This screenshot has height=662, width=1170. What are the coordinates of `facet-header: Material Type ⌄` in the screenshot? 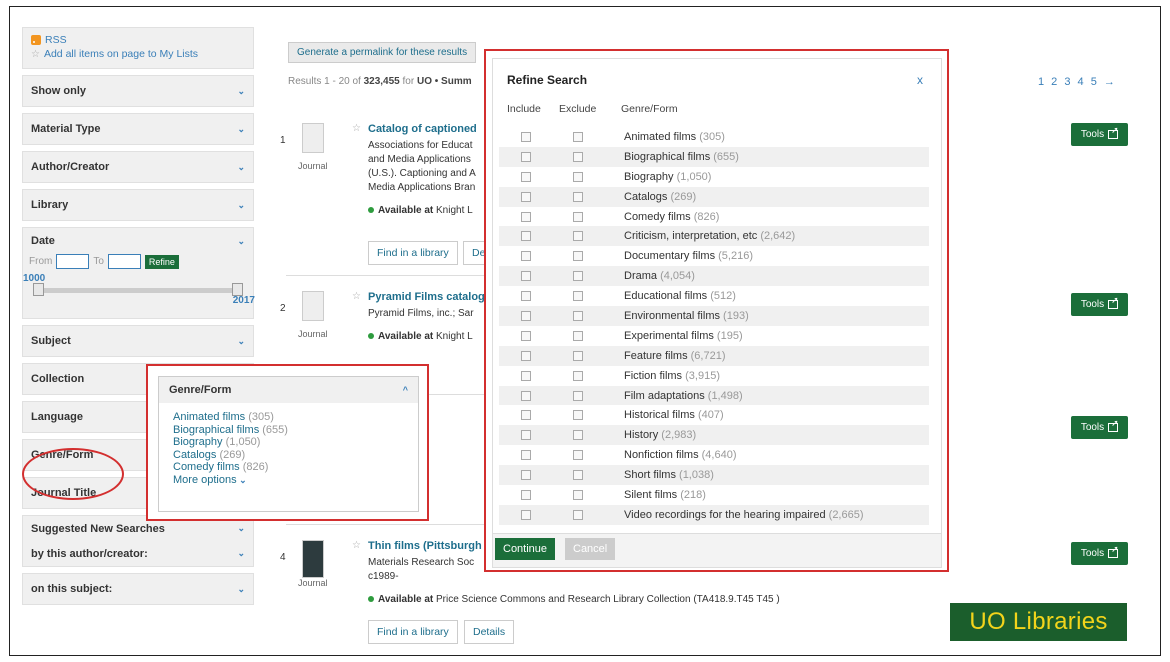 It's located at (138, 129).